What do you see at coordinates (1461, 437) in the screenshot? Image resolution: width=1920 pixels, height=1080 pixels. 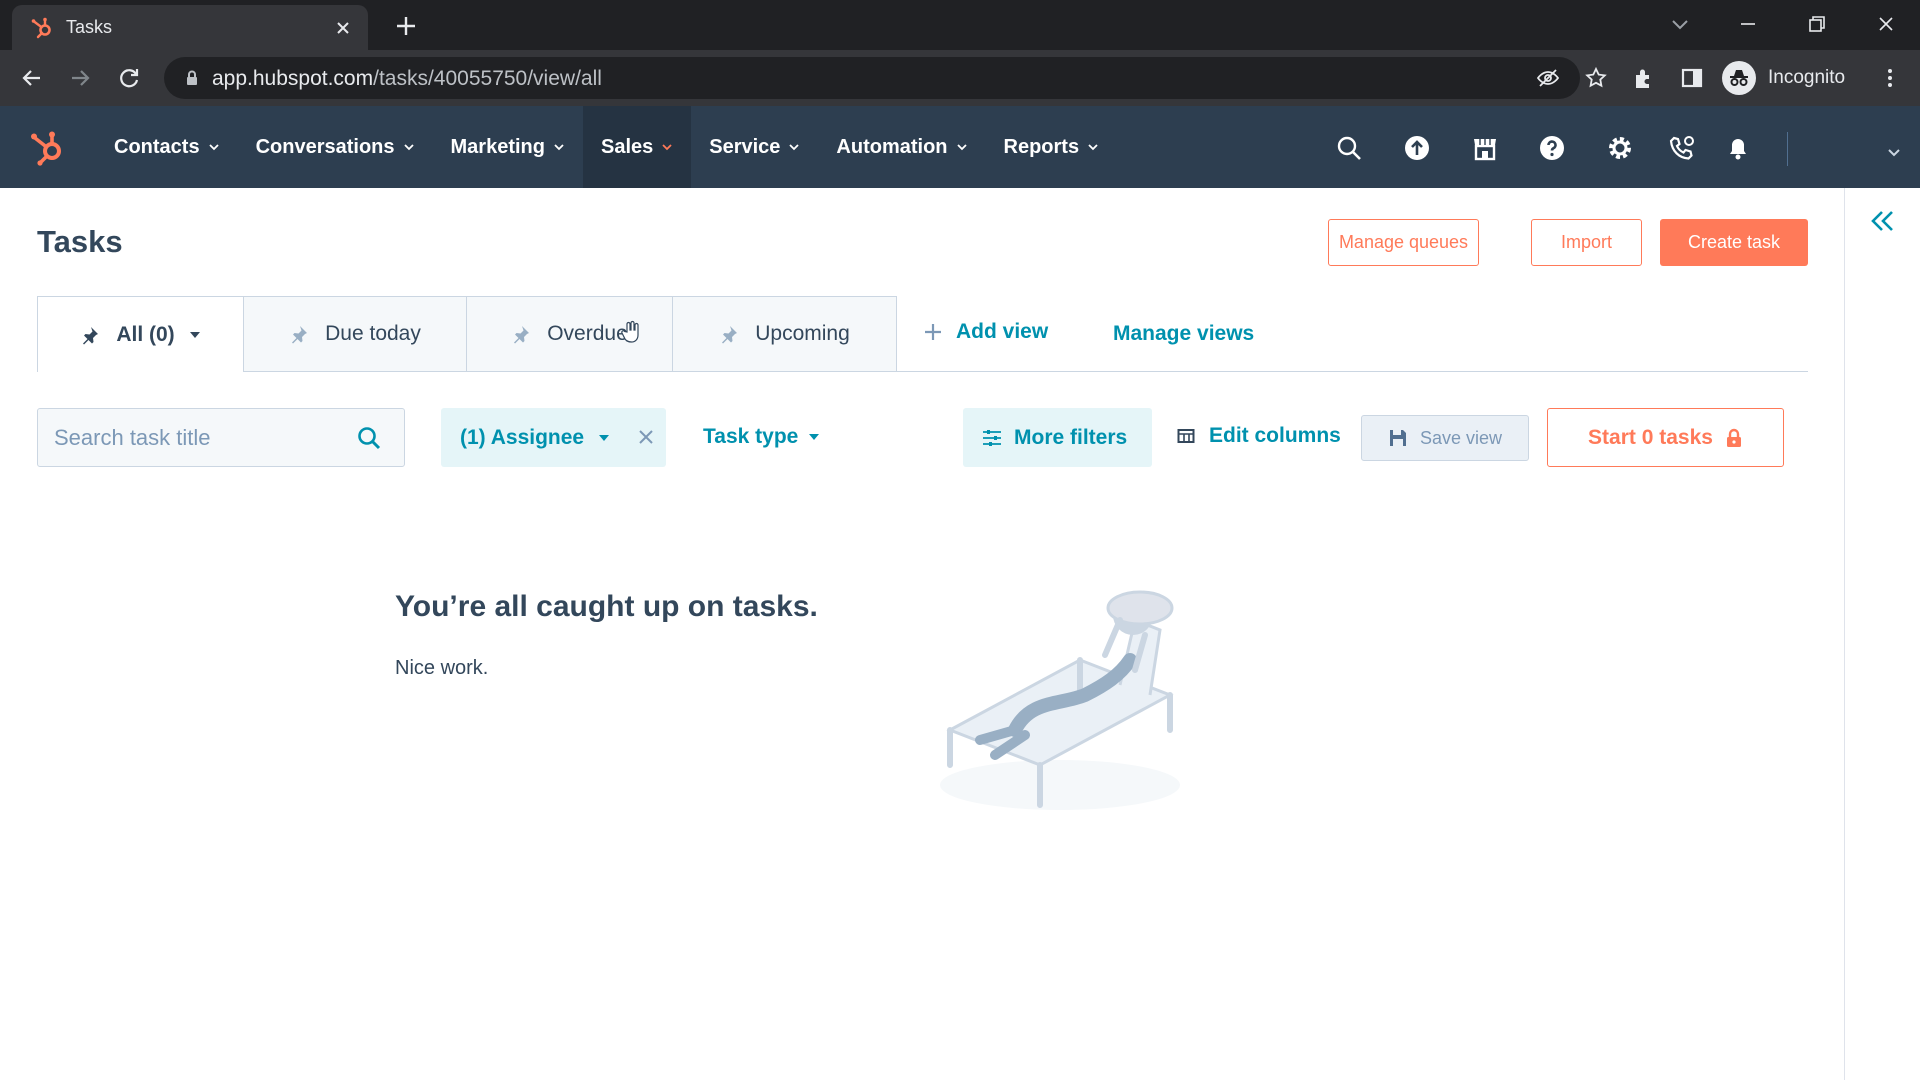 I see `save-view-label: Save view` at bounding box center [1461, 437].